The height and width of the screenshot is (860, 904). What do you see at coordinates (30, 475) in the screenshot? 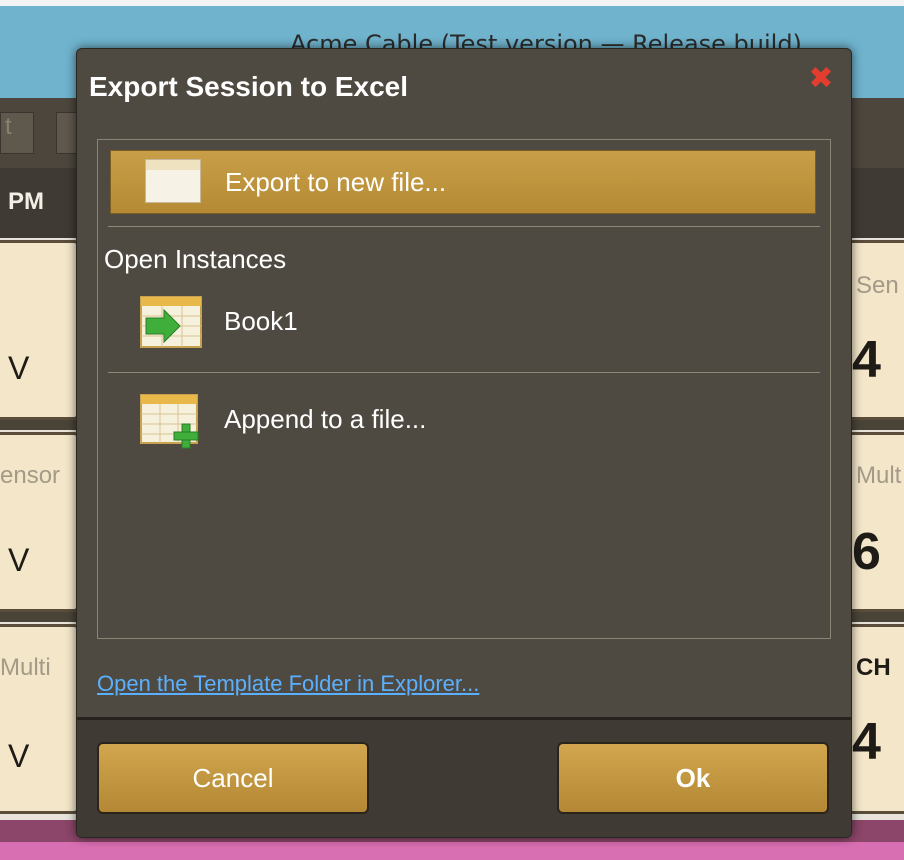
I see `tile-label: ensor` at bounding box center [30, 475].